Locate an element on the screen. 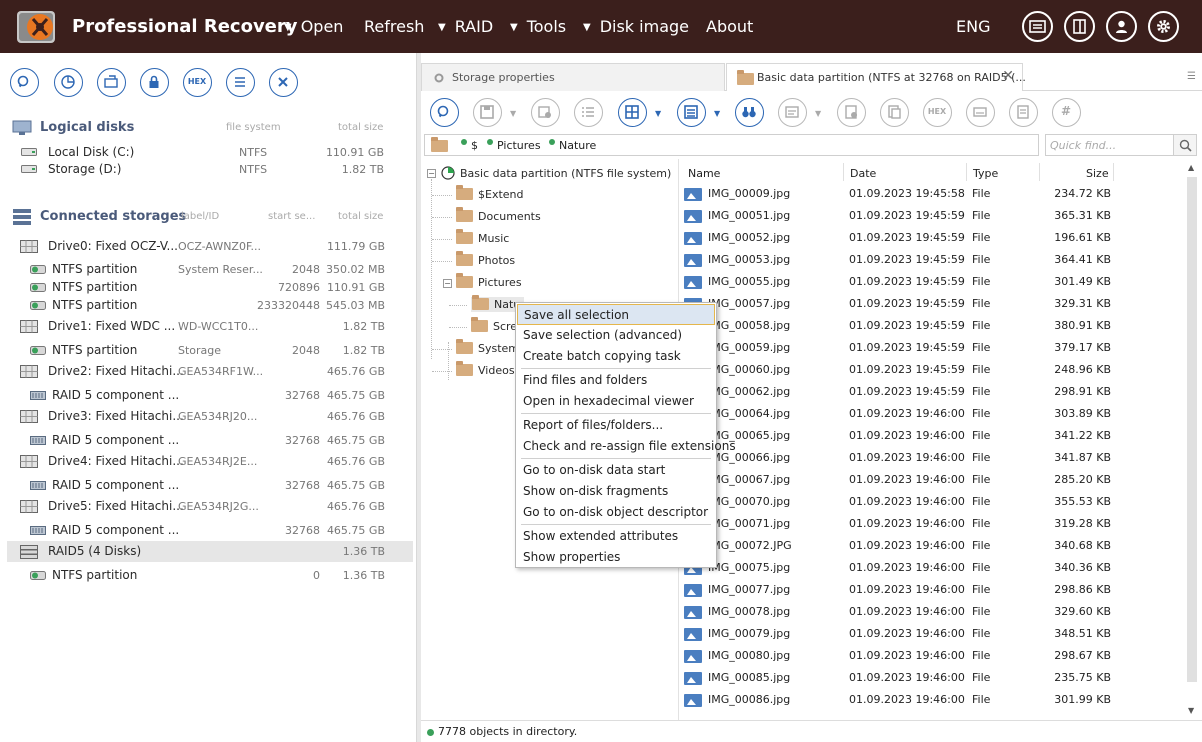  context-menu-item: Open in hexadecimal viewer is located at coordinates (616, 401).